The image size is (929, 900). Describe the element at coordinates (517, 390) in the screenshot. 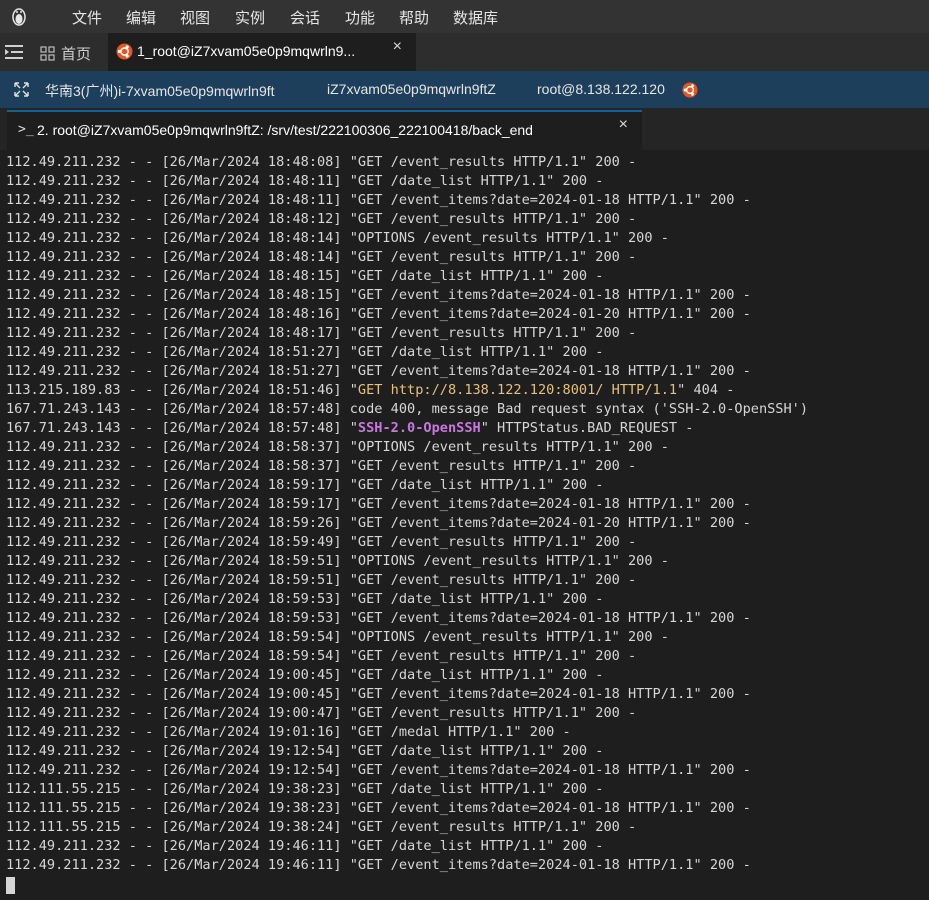

I see `log-highlight: GET http://8.138.122.120:8001/ HTTP/1.1` at that location.